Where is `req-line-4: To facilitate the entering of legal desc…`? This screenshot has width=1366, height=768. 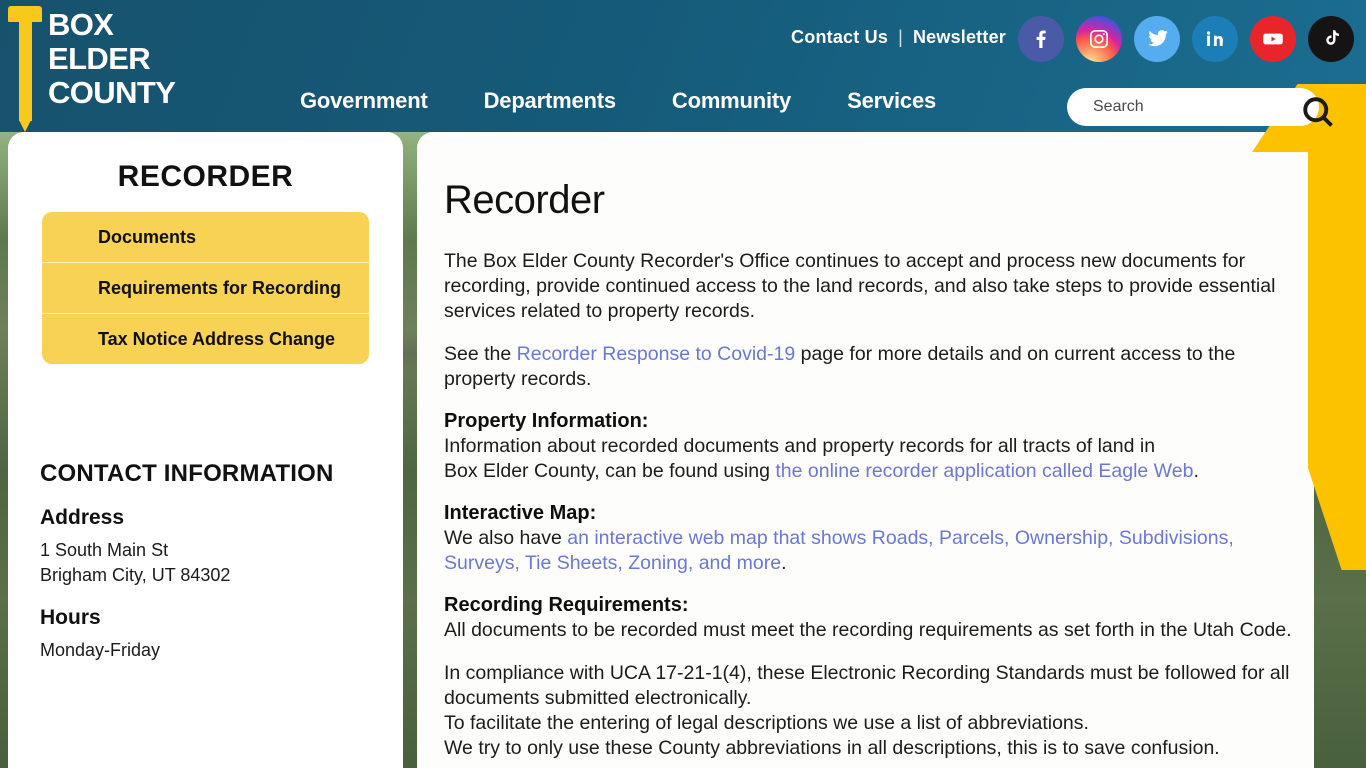
req-line-4: To facilitate the entering of legal desc… is located at coordinates (766, 723).